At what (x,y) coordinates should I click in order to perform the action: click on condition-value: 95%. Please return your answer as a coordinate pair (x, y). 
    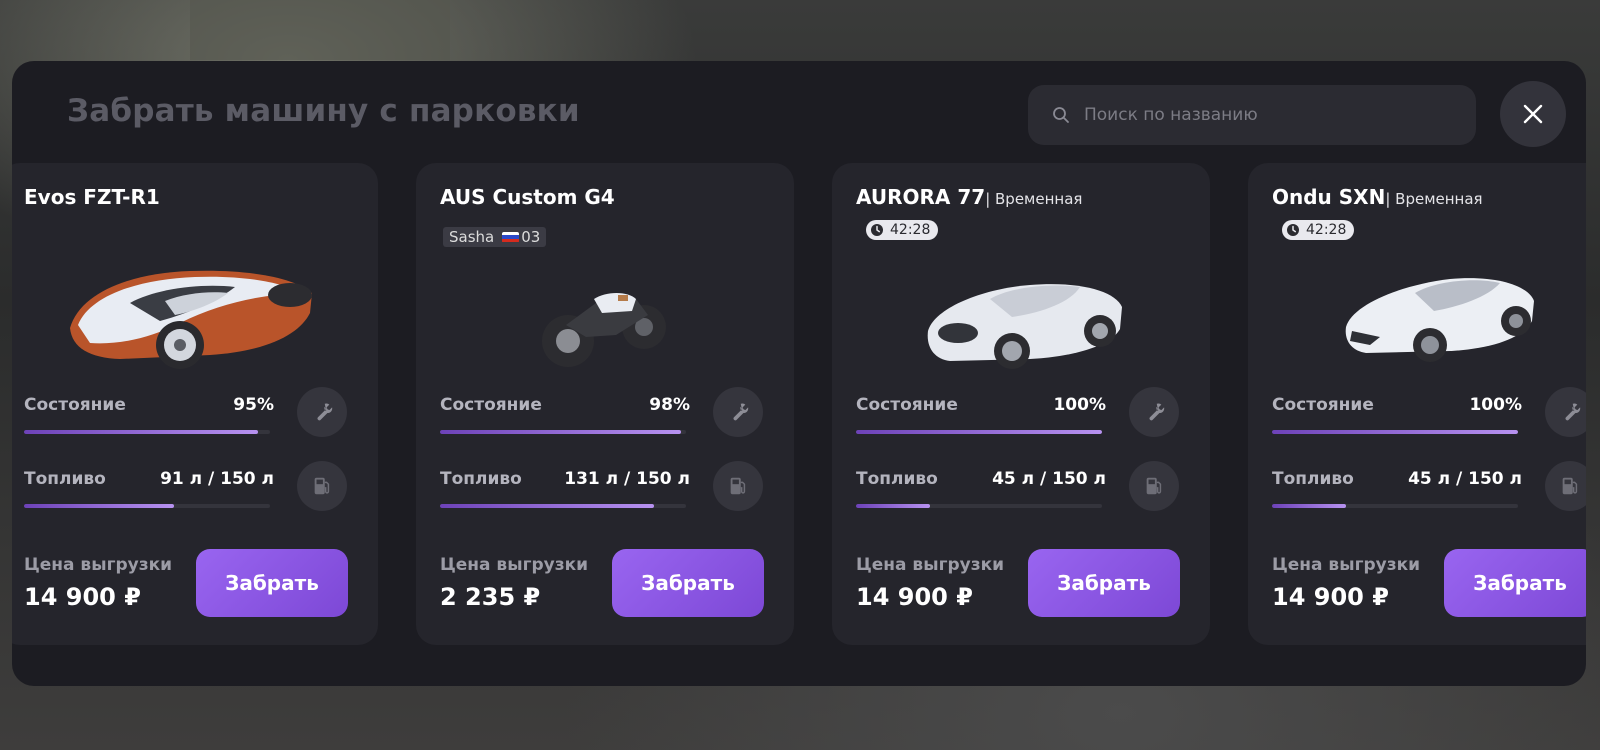
    Looking at the image, I should click on (253, 405).